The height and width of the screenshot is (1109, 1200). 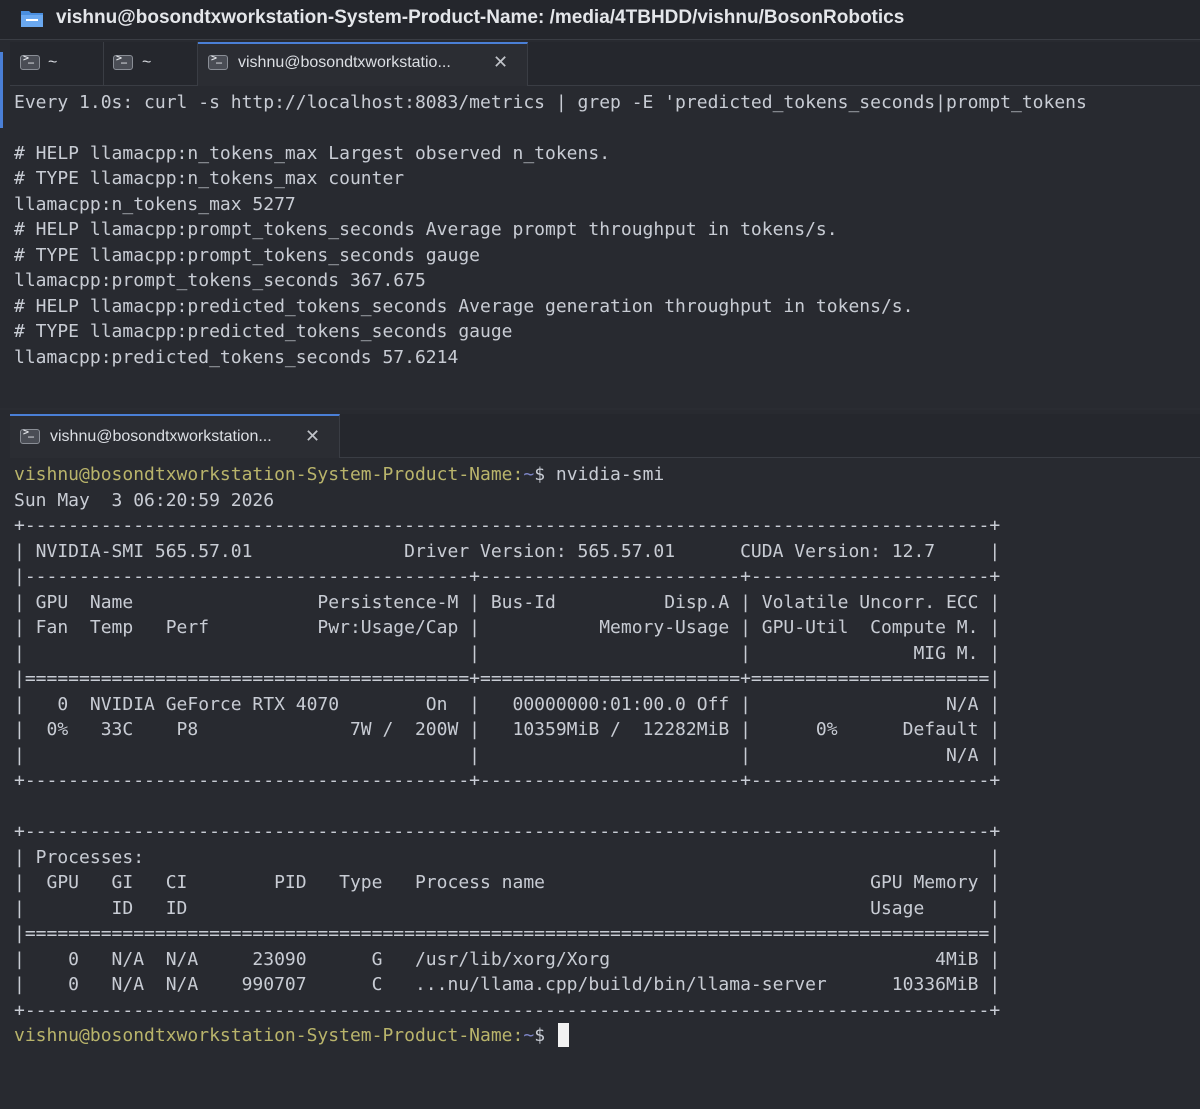 What do you see at coordinates (610, 474) in the screenshot?
I see `command-text: nvidia-smi` at bounding box center [610, 474].